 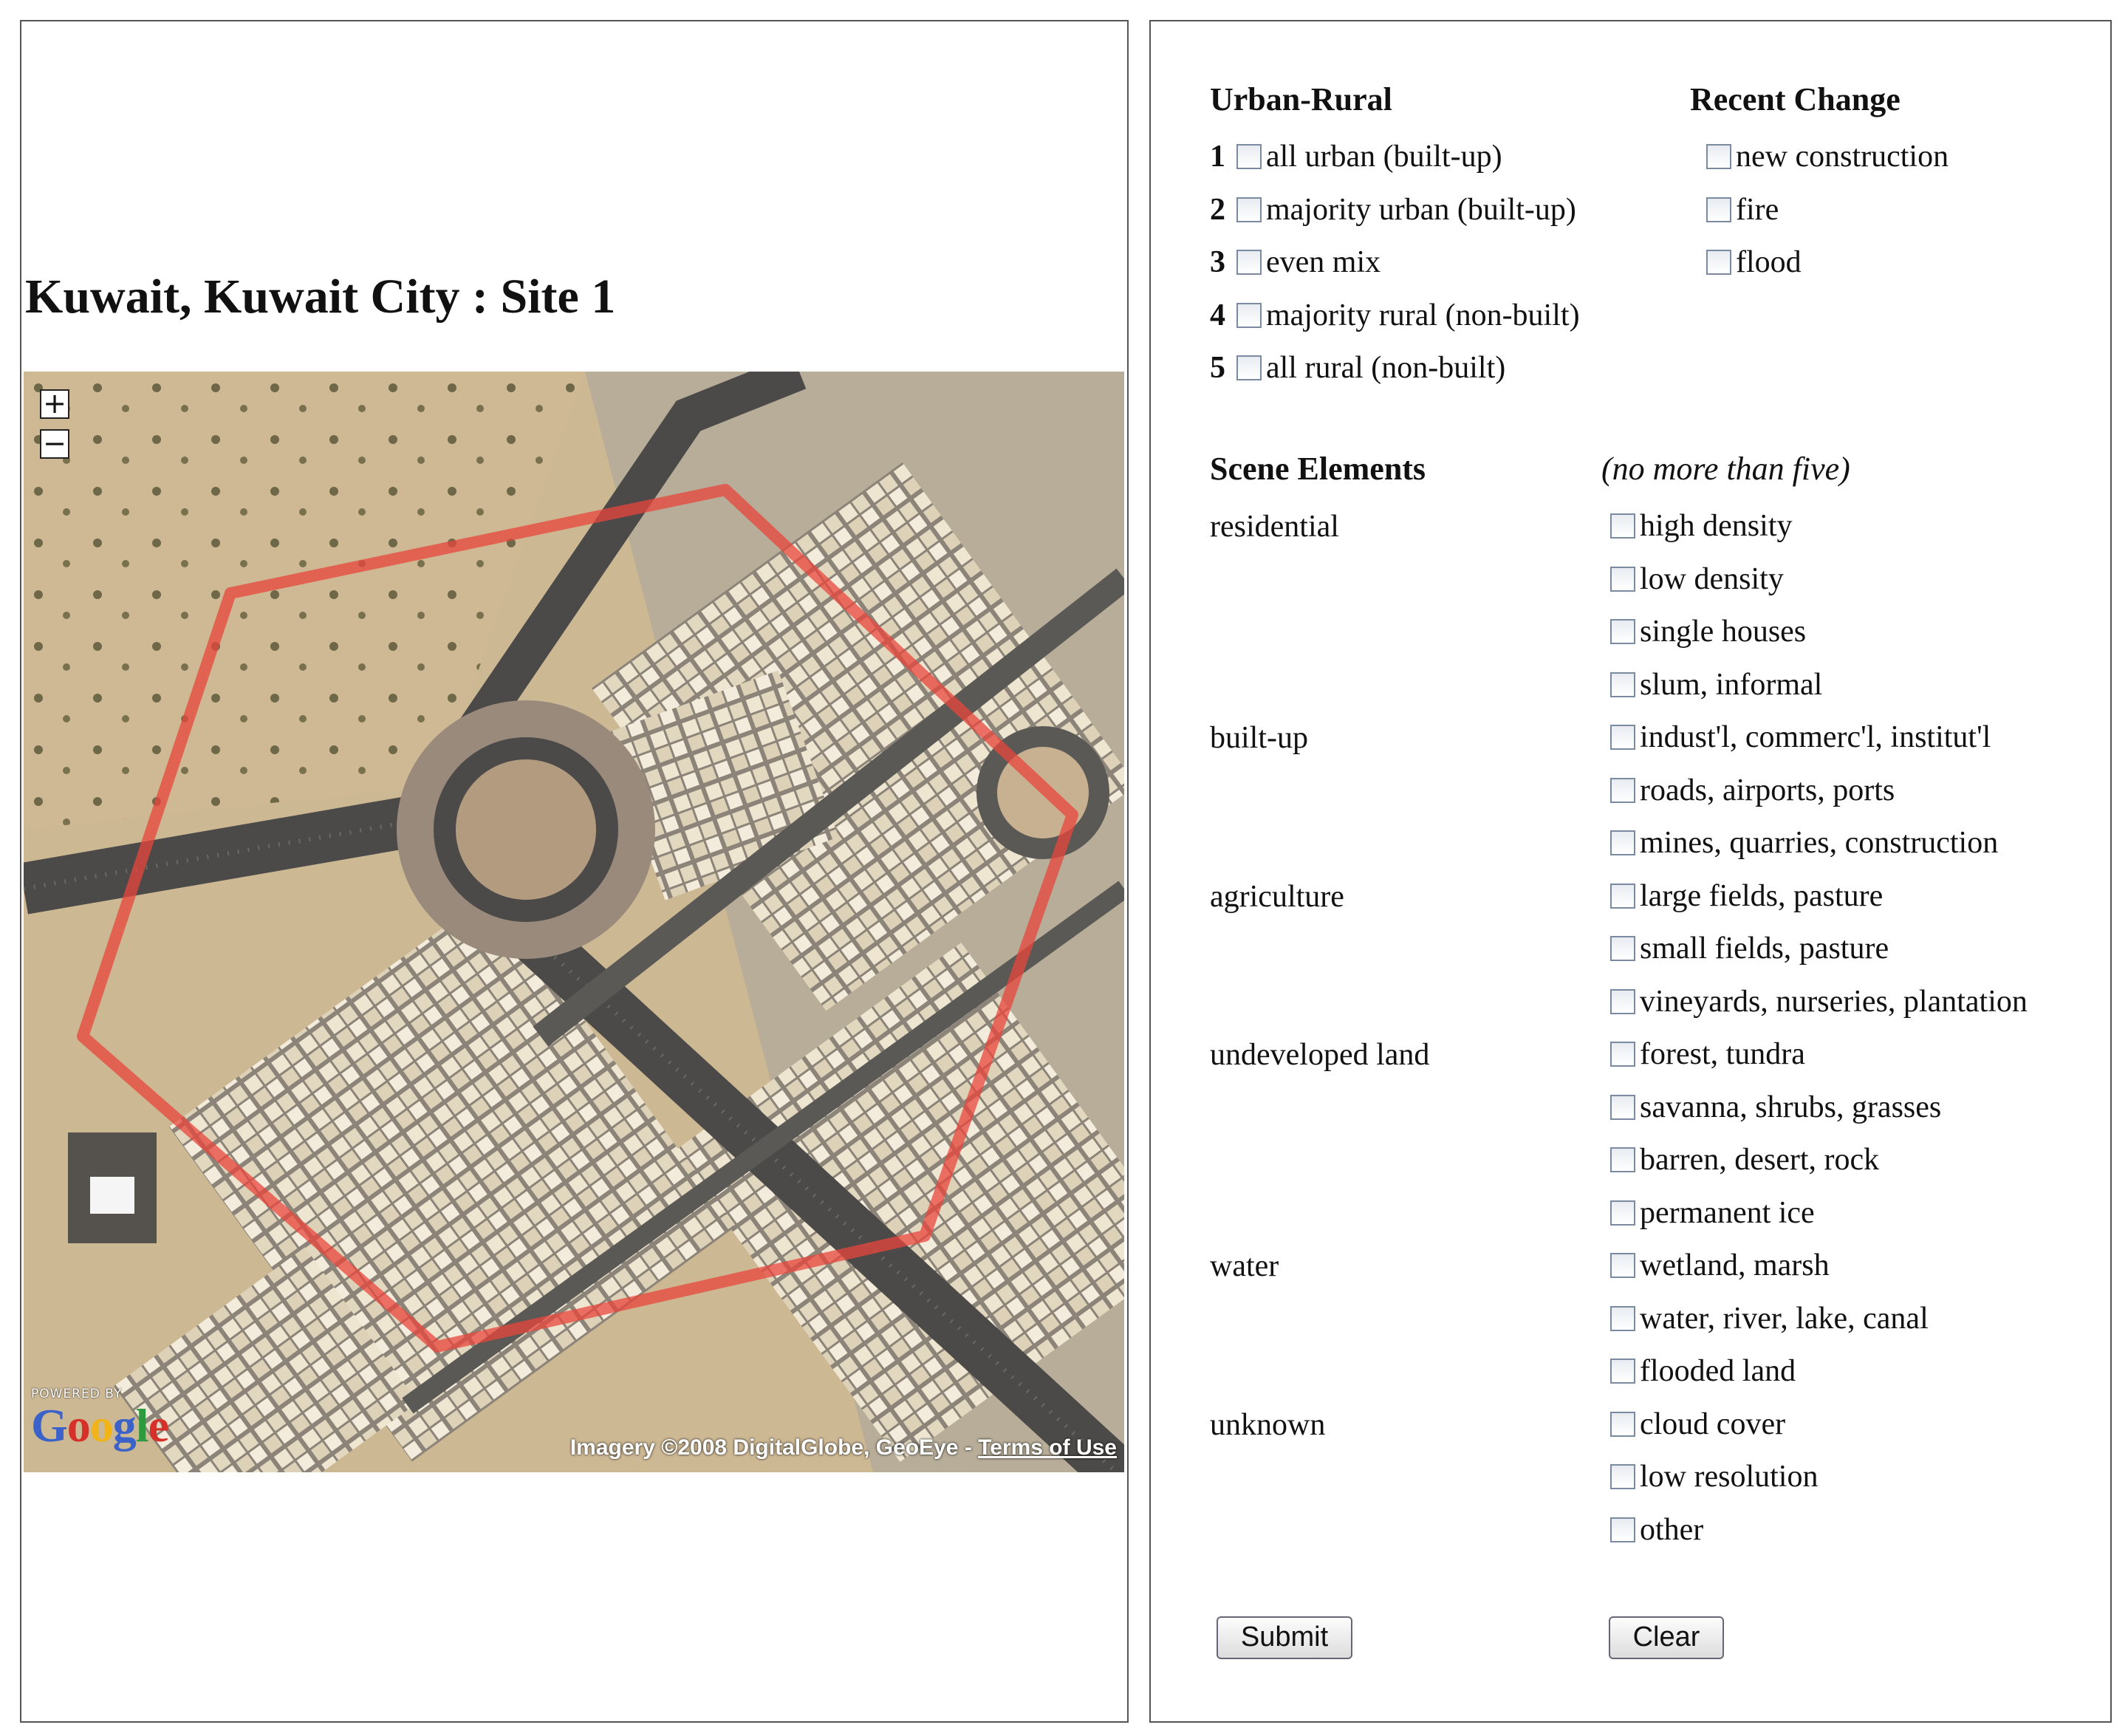 I want to click on clear-button: Clear, so click(x=1666, y=1637).